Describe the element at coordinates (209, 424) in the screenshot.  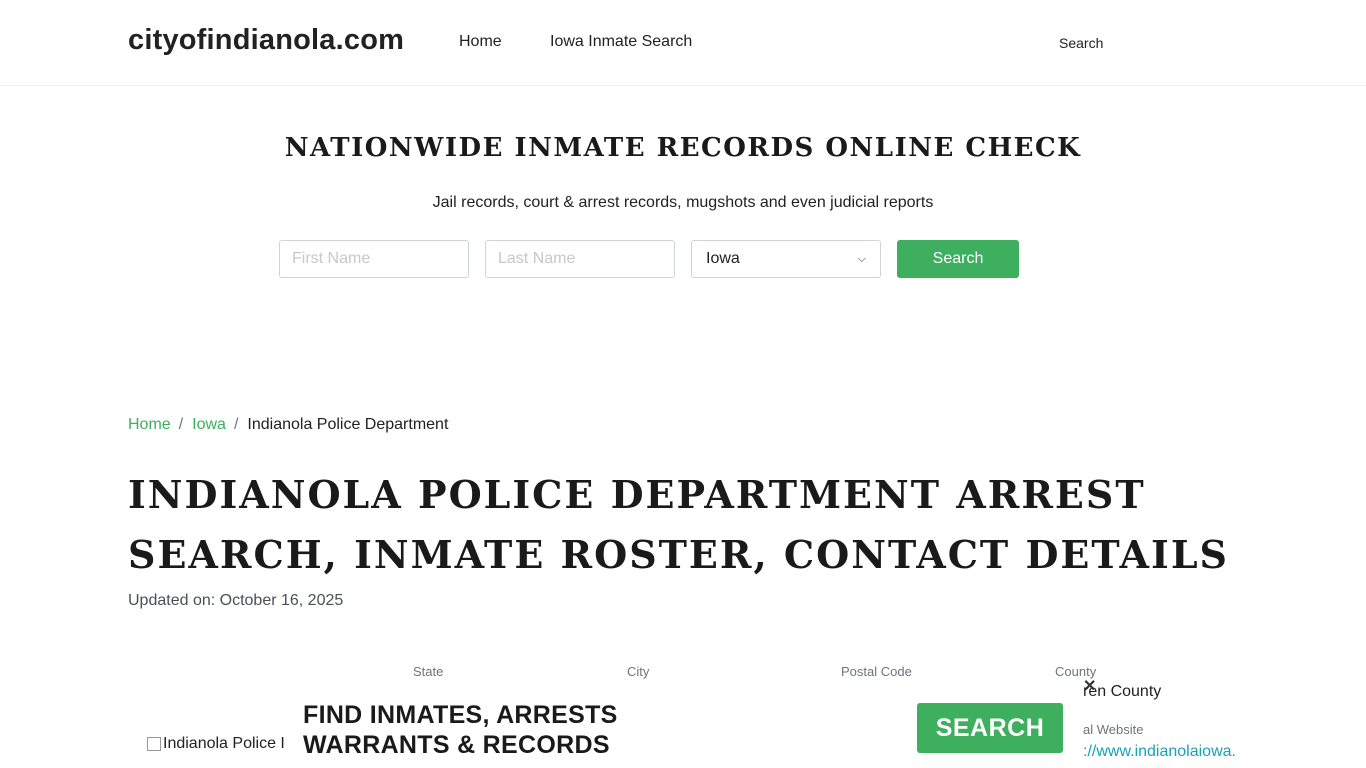
I see `breadcrumb-iowa-link: Iowa` at that location.